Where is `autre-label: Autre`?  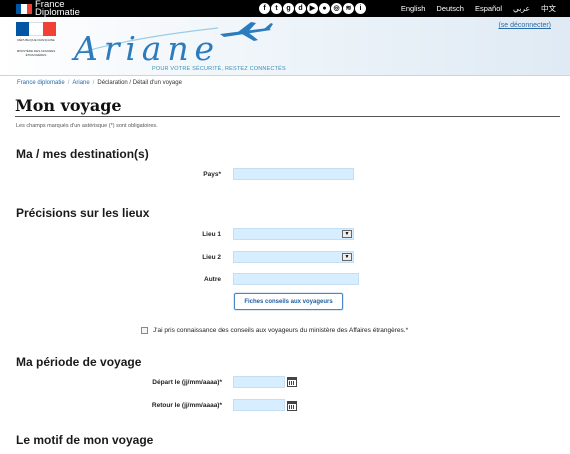 autre-label: Autre is located at coordinates (212, 279).